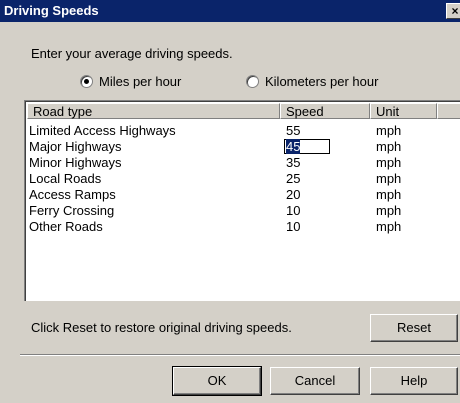  I want to click on table-row: Major Highways 45 mph, so click(232, 147).